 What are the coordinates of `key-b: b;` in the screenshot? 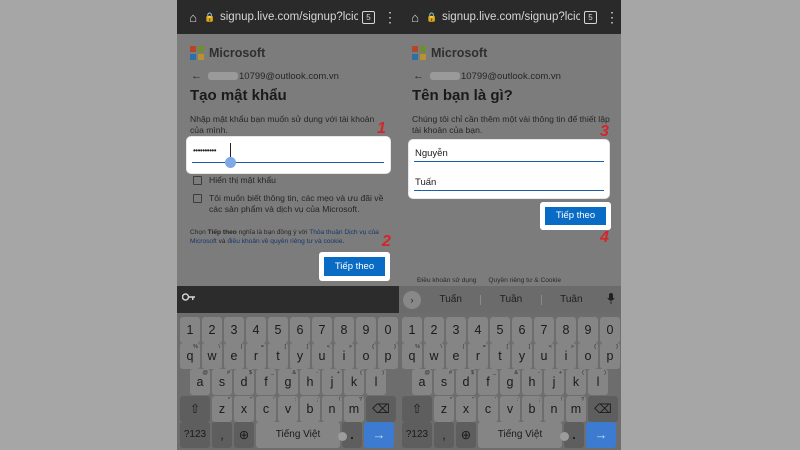 It's located at (532, 409).